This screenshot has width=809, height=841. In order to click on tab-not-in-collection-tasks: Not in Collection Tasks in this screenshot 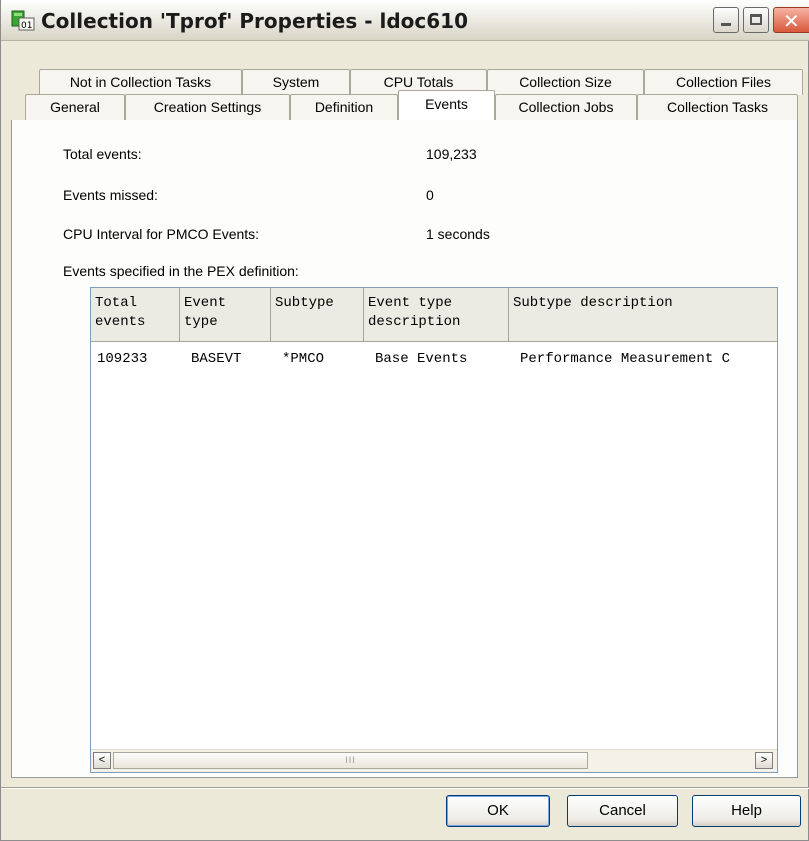, I will do `click(140, 82)`.